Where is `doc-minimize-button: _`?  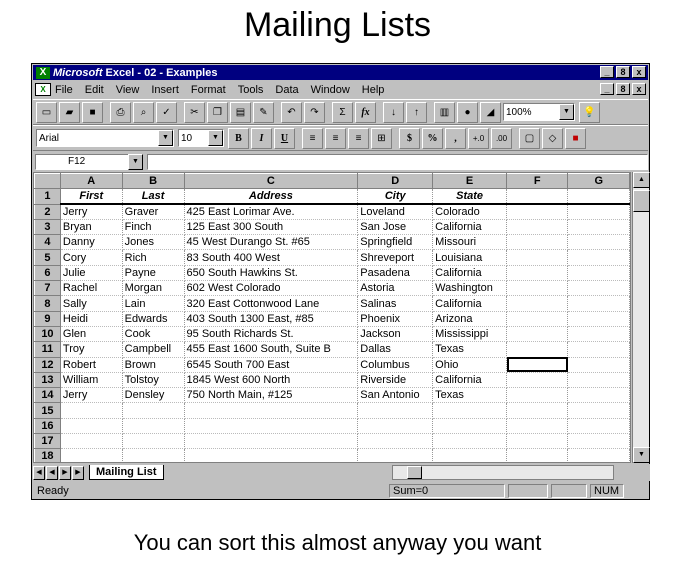 doc-minimize-button: _ is located at coordinates (607, 89).